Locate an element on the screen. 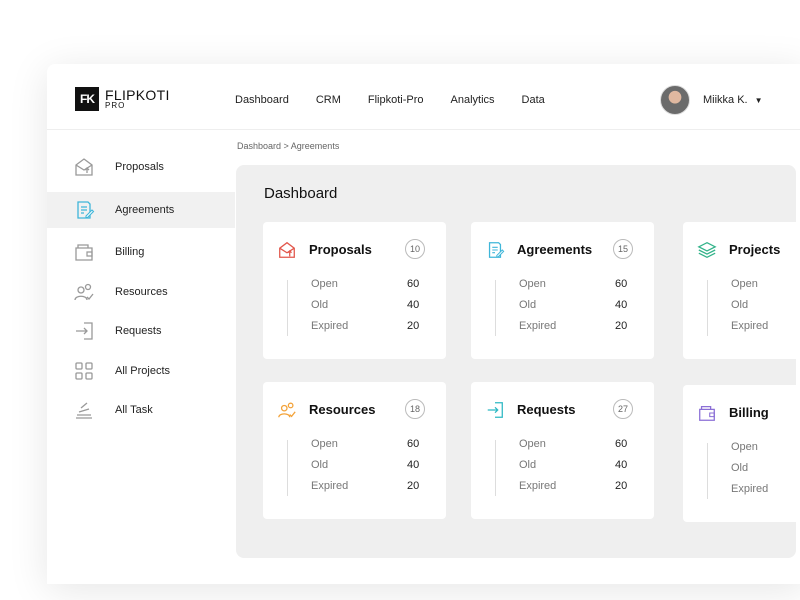 The image size is (800, 600). card-resources: Resources 18 Open 60 Old 40 Expired 20 is located at coordinates (354, 450).